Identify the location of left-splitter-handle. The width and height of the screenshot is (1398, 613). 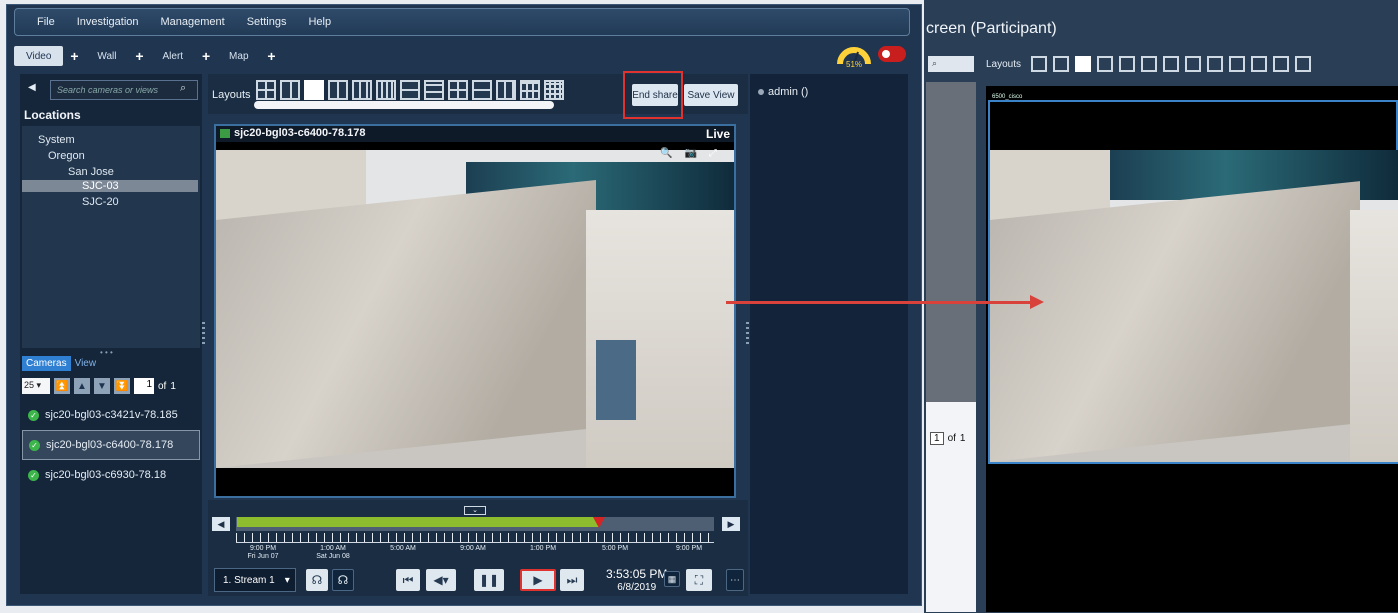
(203, 333).